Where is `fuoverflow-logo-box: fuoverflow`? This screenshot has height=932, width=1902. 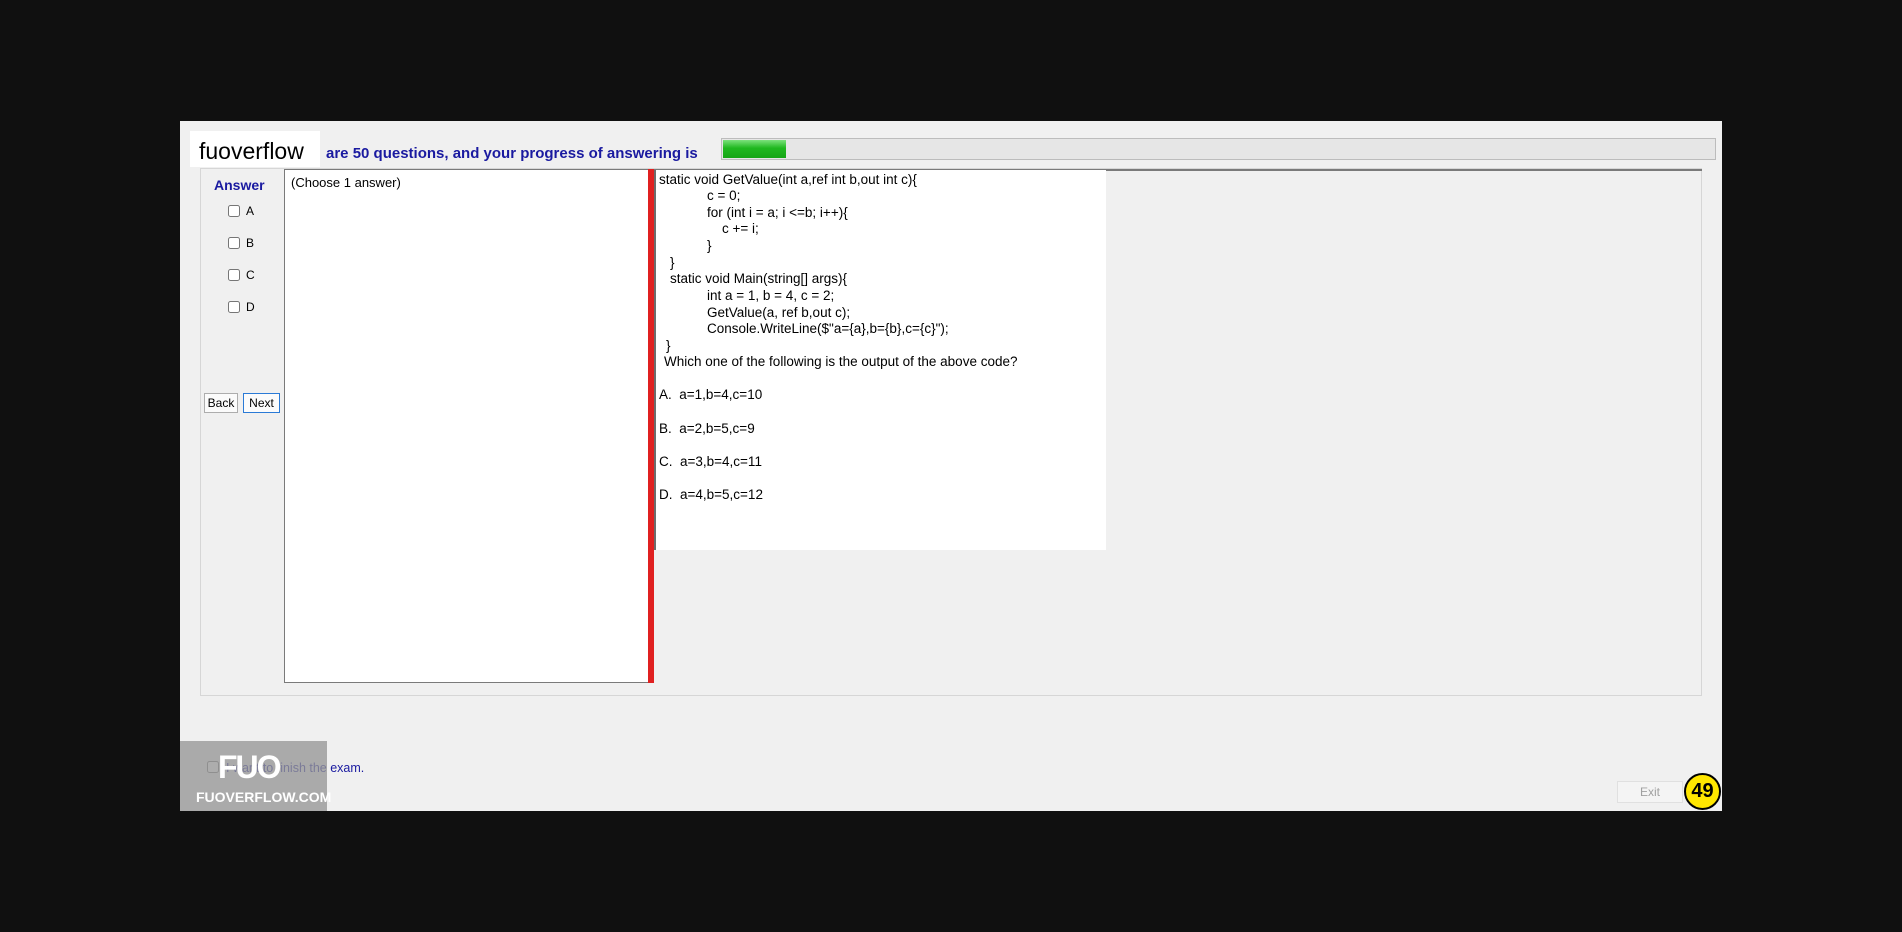
fuoverflow-logo-box: fuoverflow is located at coordinates (255, 149).